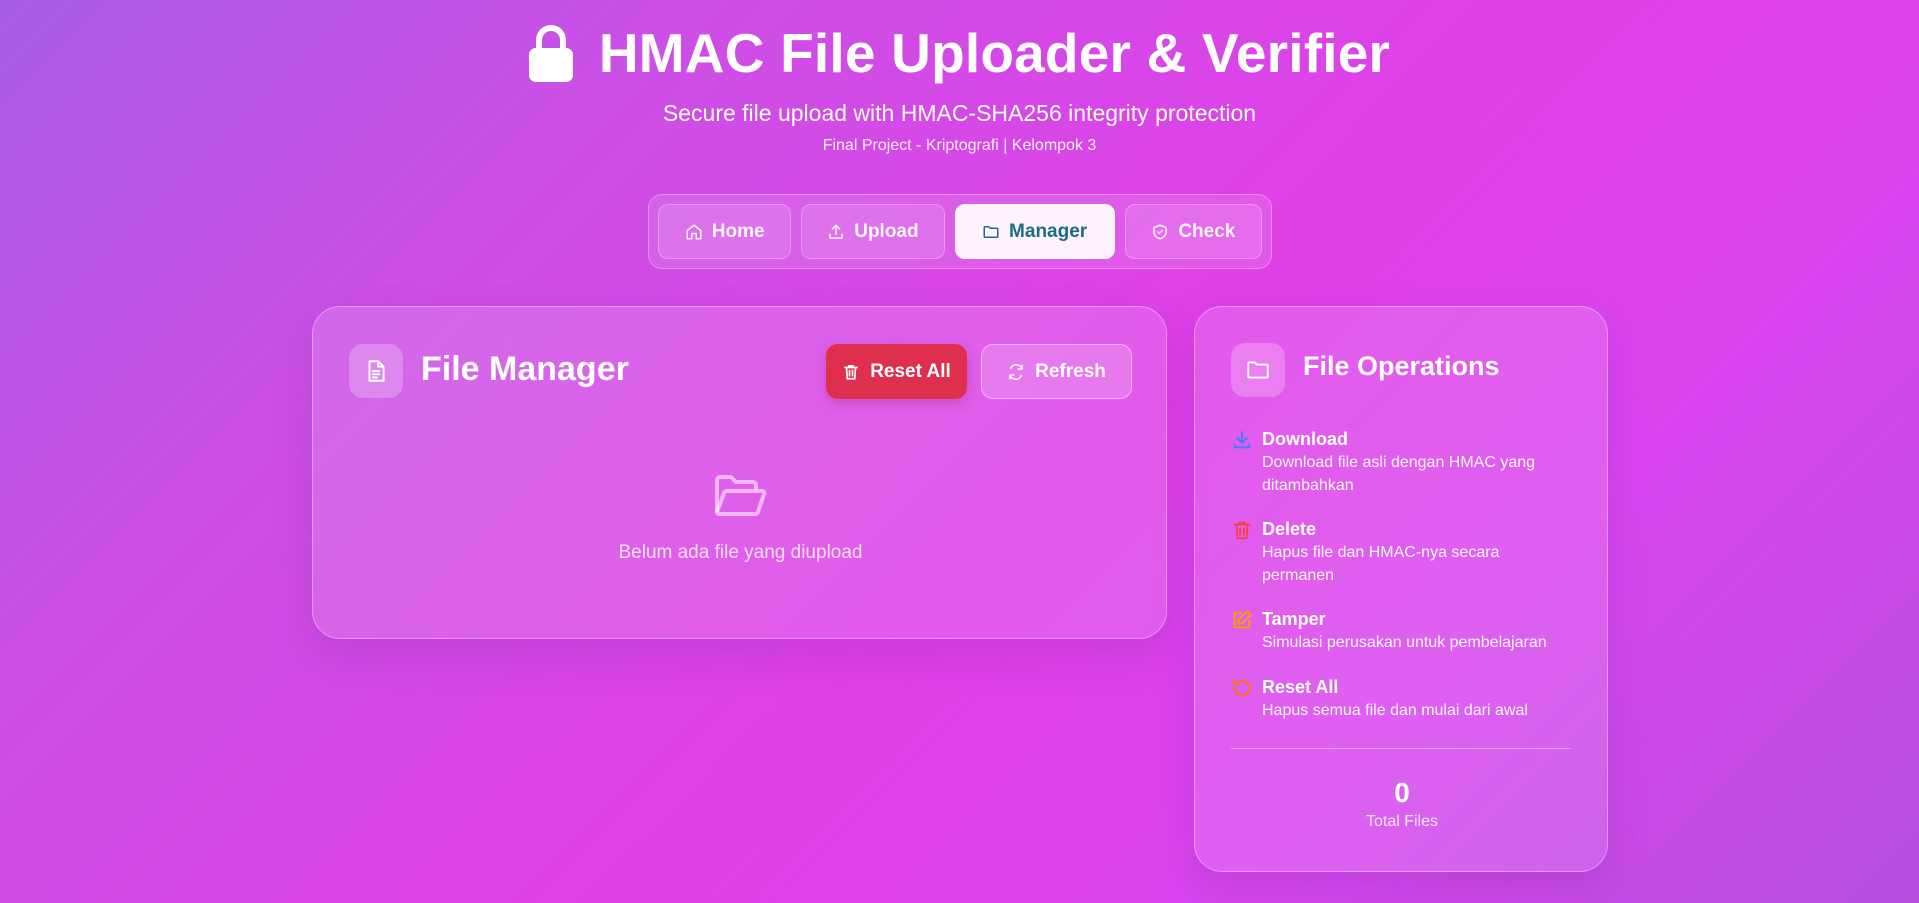 The width and height of the screenshot is (1919, 903). What do you see at coordinates (1160, 231) in the screenshot?
I see `shield-check-icon` at bounding box center [1160, 231].